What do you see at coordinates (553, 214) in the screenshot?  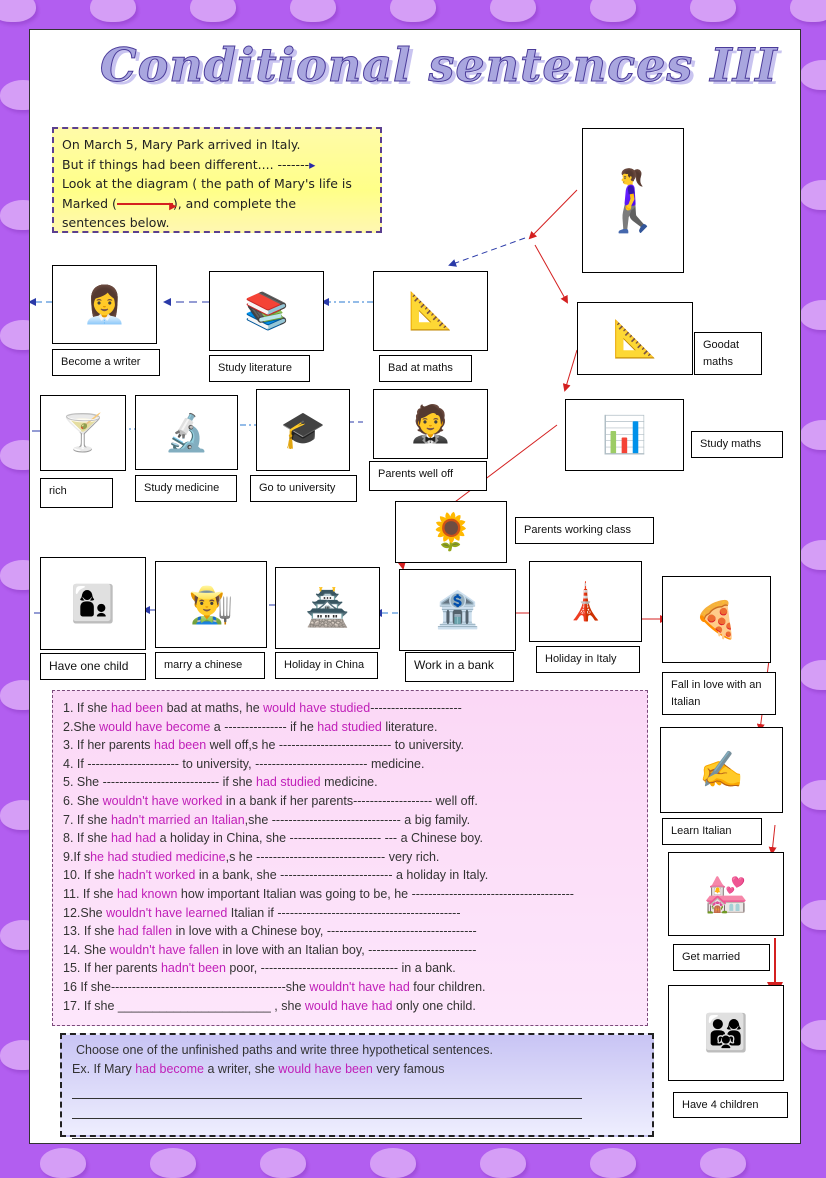 I see `arrow-start-split` at bounding box center [553, 214].